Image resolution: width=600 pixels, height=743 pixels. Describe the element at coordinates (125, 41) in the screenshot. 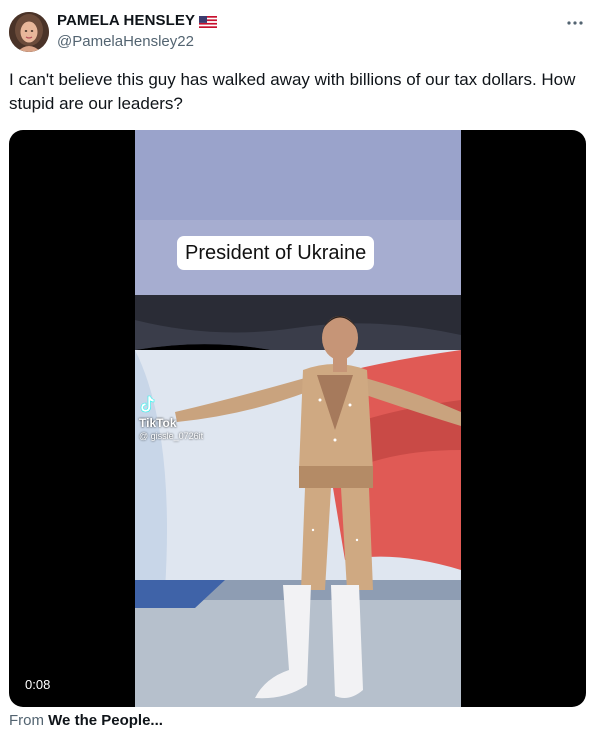

I see `author-handle: @PamelaHensley22` at that location.